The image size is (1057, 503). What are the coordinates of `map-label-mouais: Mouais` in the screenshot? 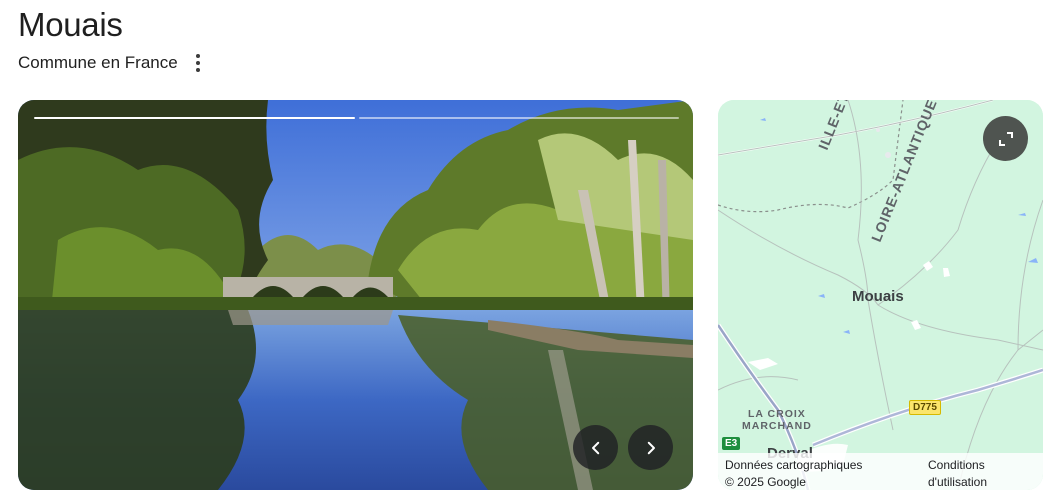 It's located at (878, 296).